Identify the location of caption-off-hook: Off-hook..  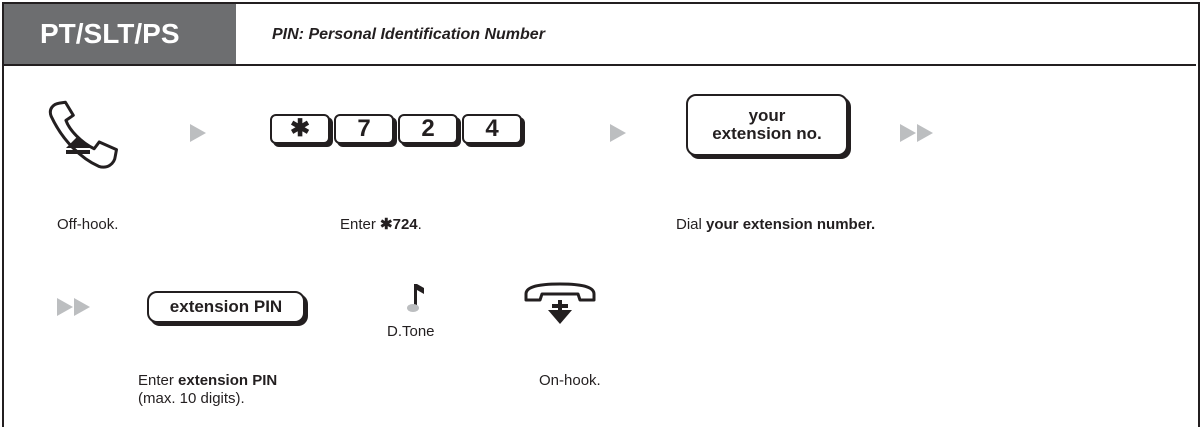
(88, 224).